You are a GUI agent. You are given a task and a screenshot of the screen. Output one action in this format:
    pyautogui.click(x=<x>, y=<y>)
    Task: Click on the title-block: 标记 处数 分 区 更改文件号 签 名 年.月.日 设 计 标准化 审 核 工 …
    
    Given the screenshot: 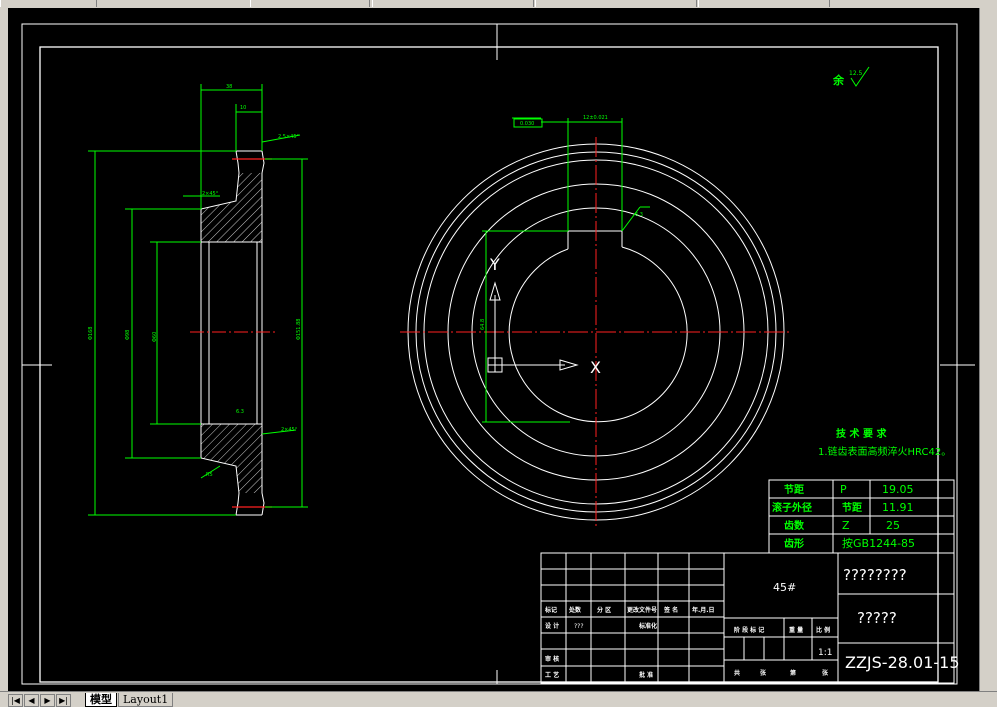 What is the action you would take?
    pyautogui.click(x=750, y=618)
    